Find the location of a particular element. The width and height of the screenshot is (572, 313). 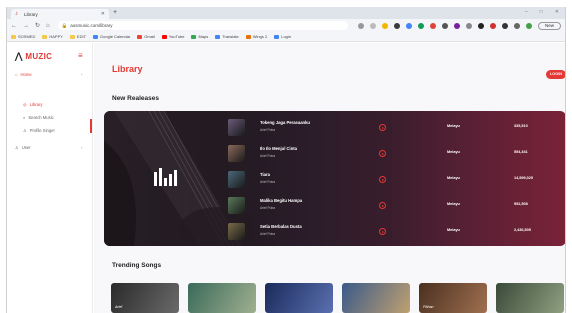

song-title: Ilo Ilo Menjul Cinta is located at coordinates (278, 148).